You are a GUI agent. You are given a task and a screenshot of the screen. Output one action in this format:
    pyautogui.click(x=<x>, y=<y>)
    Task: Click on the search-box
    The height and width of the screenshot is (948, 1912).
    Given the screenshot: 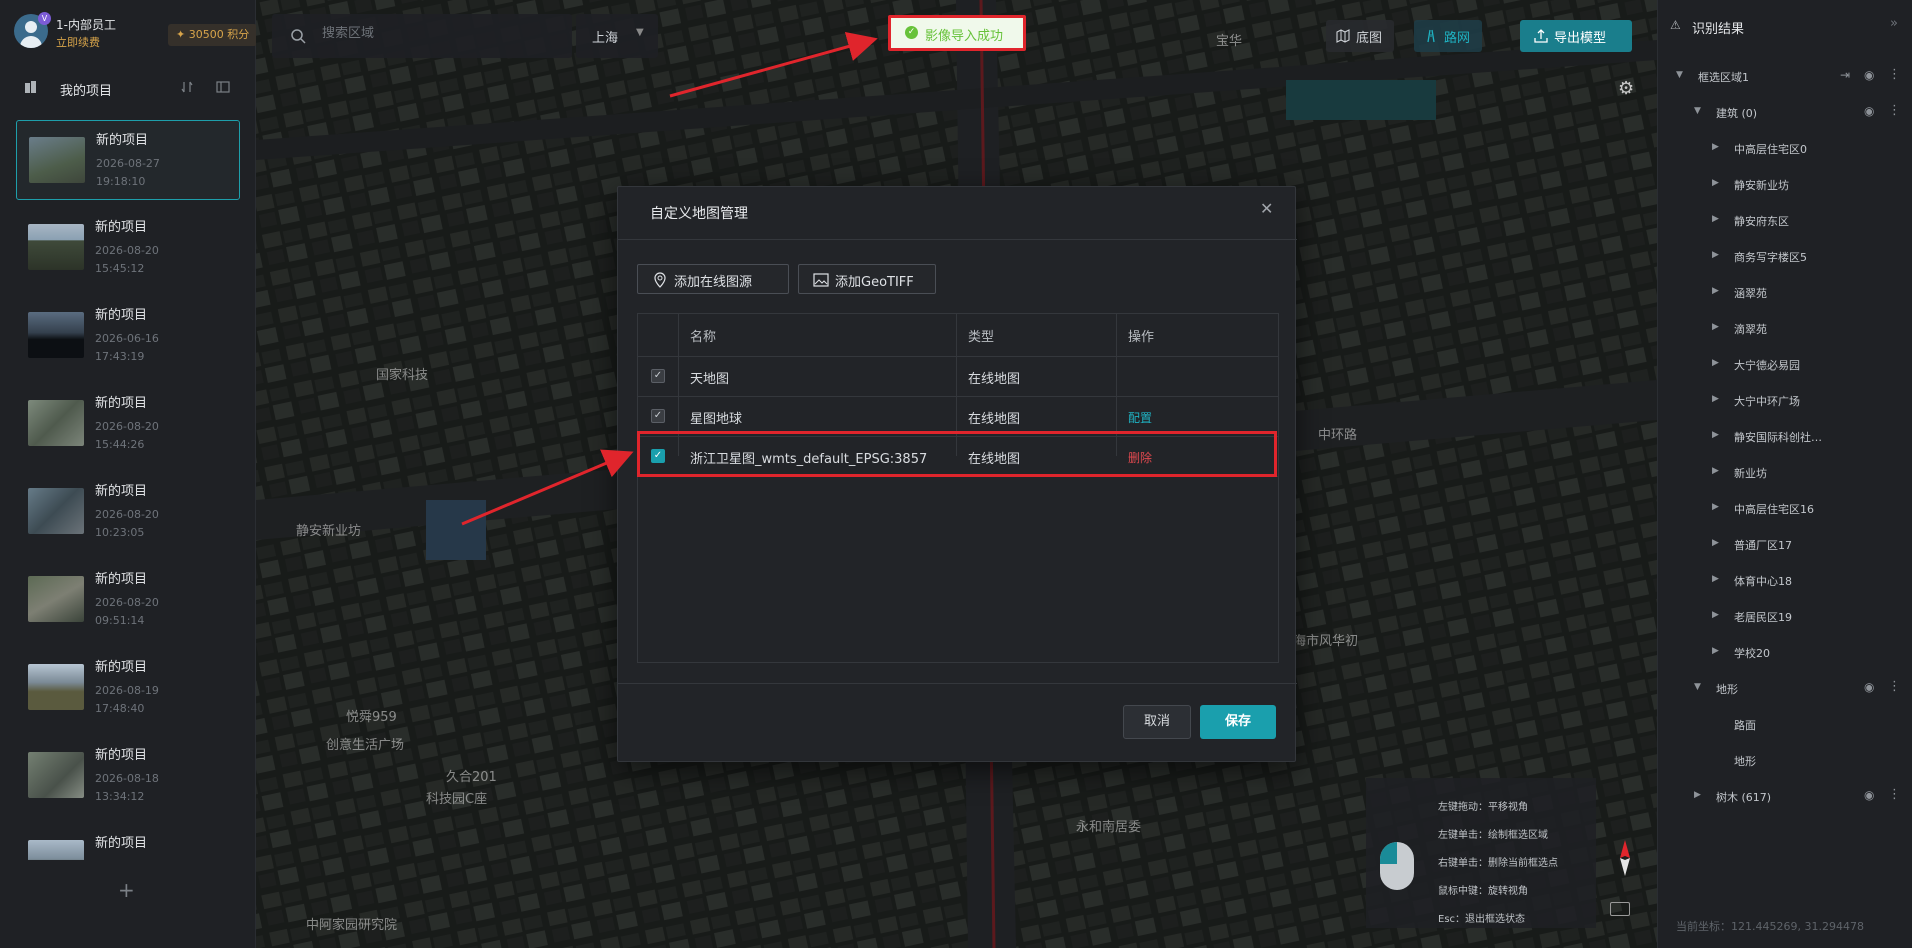 What is the action you would take?
    pyautogui.click(x=422, y=36)
    